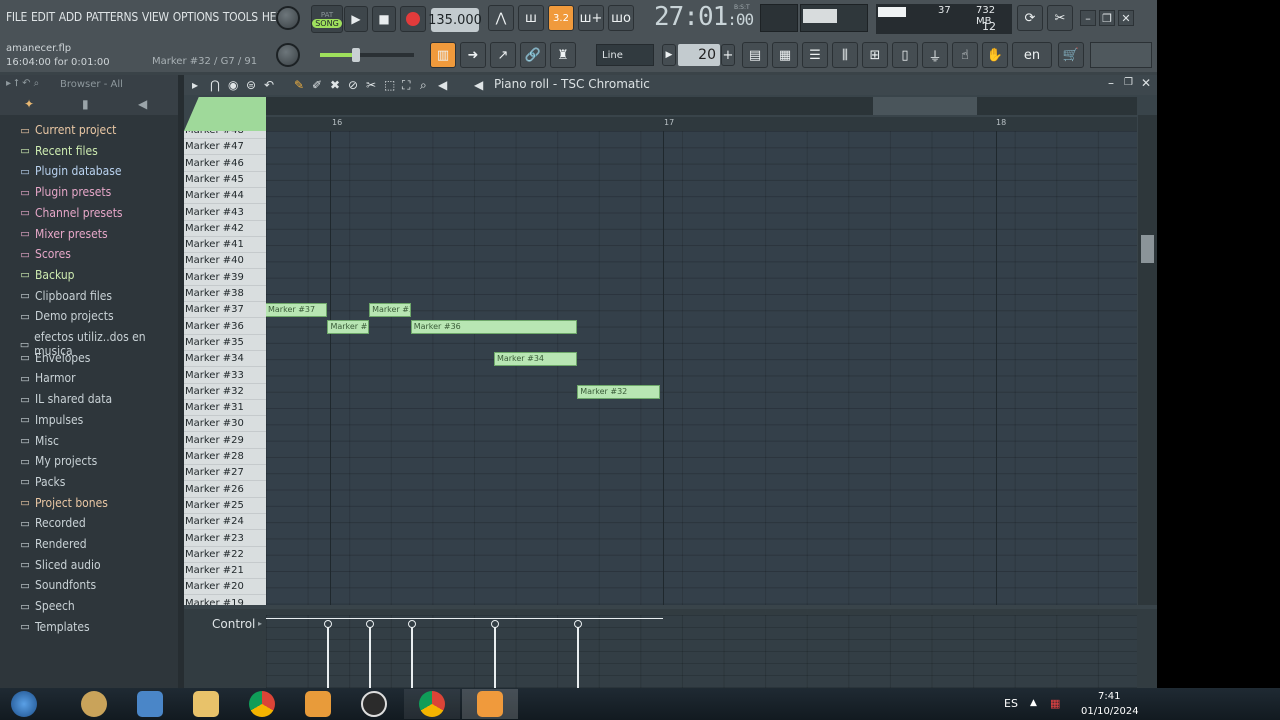 The image size is (1280, 720). I want to click on taskbar-control-panel, so click(150, 704).